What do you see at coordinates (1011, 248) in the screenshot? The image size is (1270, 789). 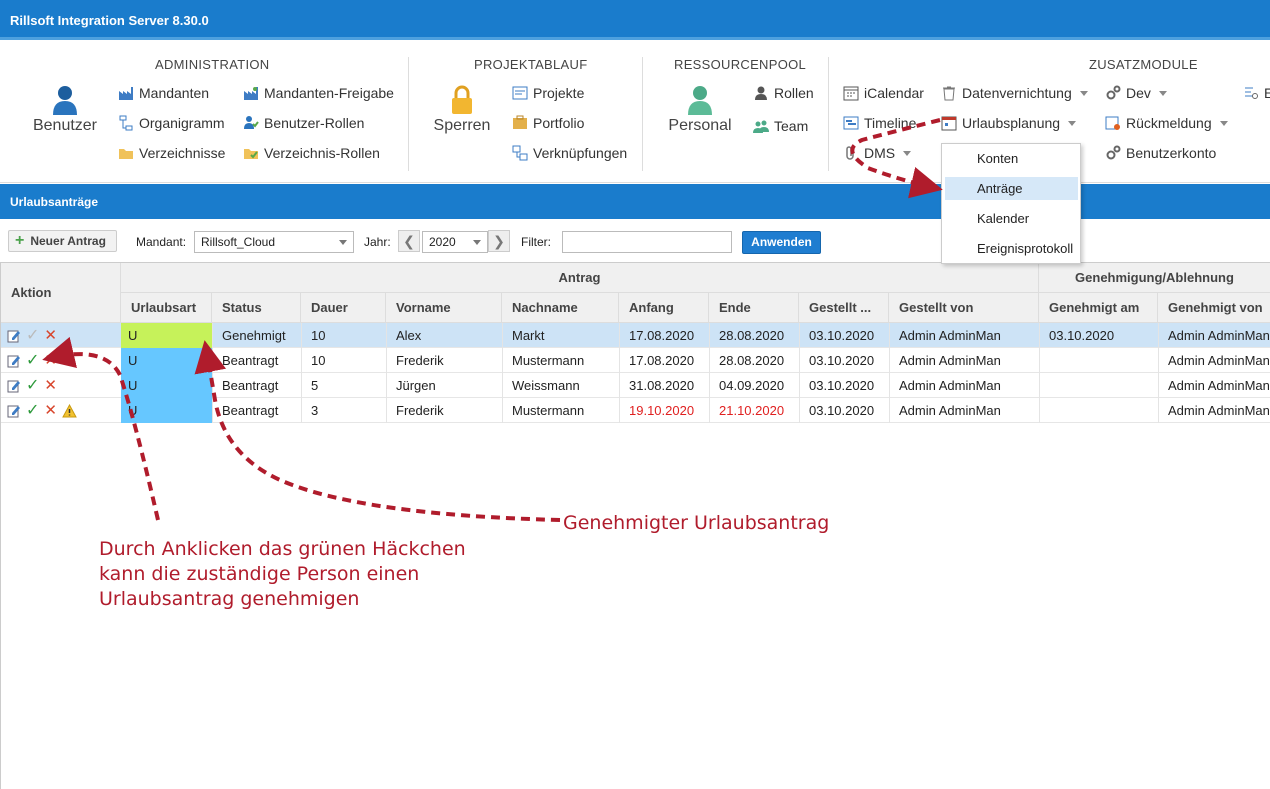 I see `menu-item-ereignisprotokoll: Ereignisprotokoll` at bounding box center [1011, 248].